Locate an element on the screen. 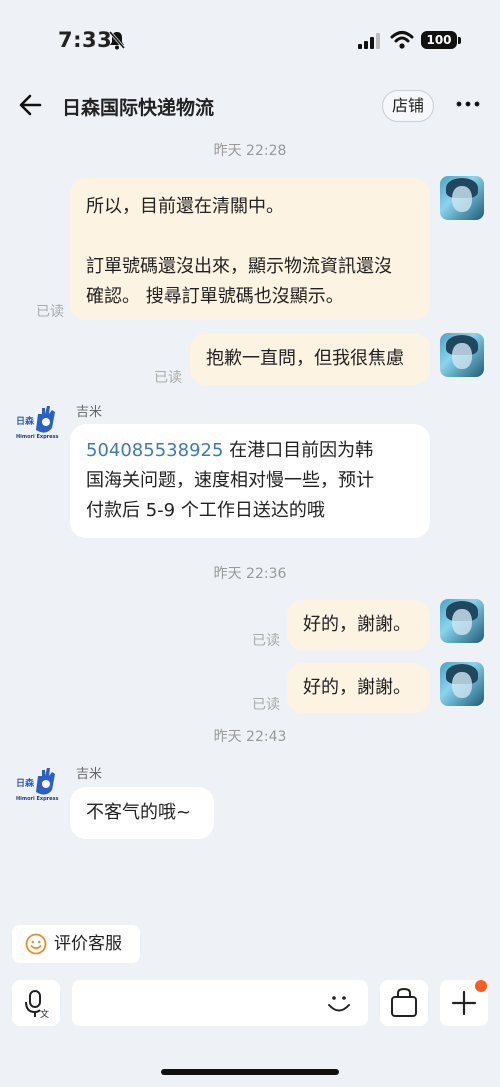  more-icon is located at coordinates (468, 104).